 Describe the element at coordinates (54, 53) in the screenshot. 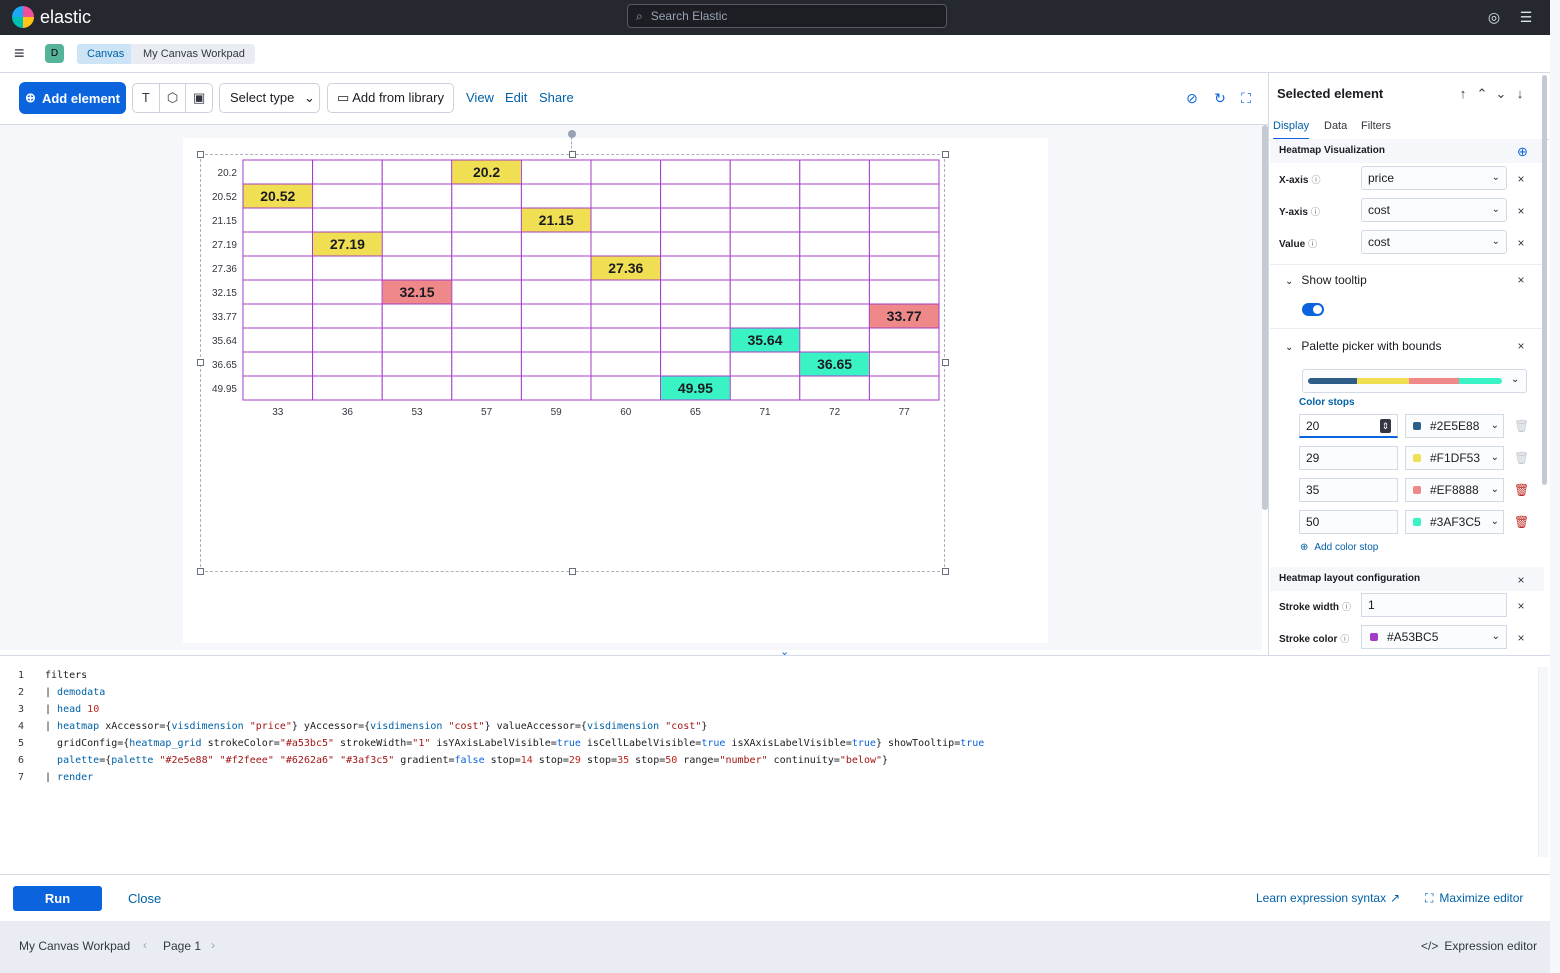

I see `space-avatar: D` at that location.